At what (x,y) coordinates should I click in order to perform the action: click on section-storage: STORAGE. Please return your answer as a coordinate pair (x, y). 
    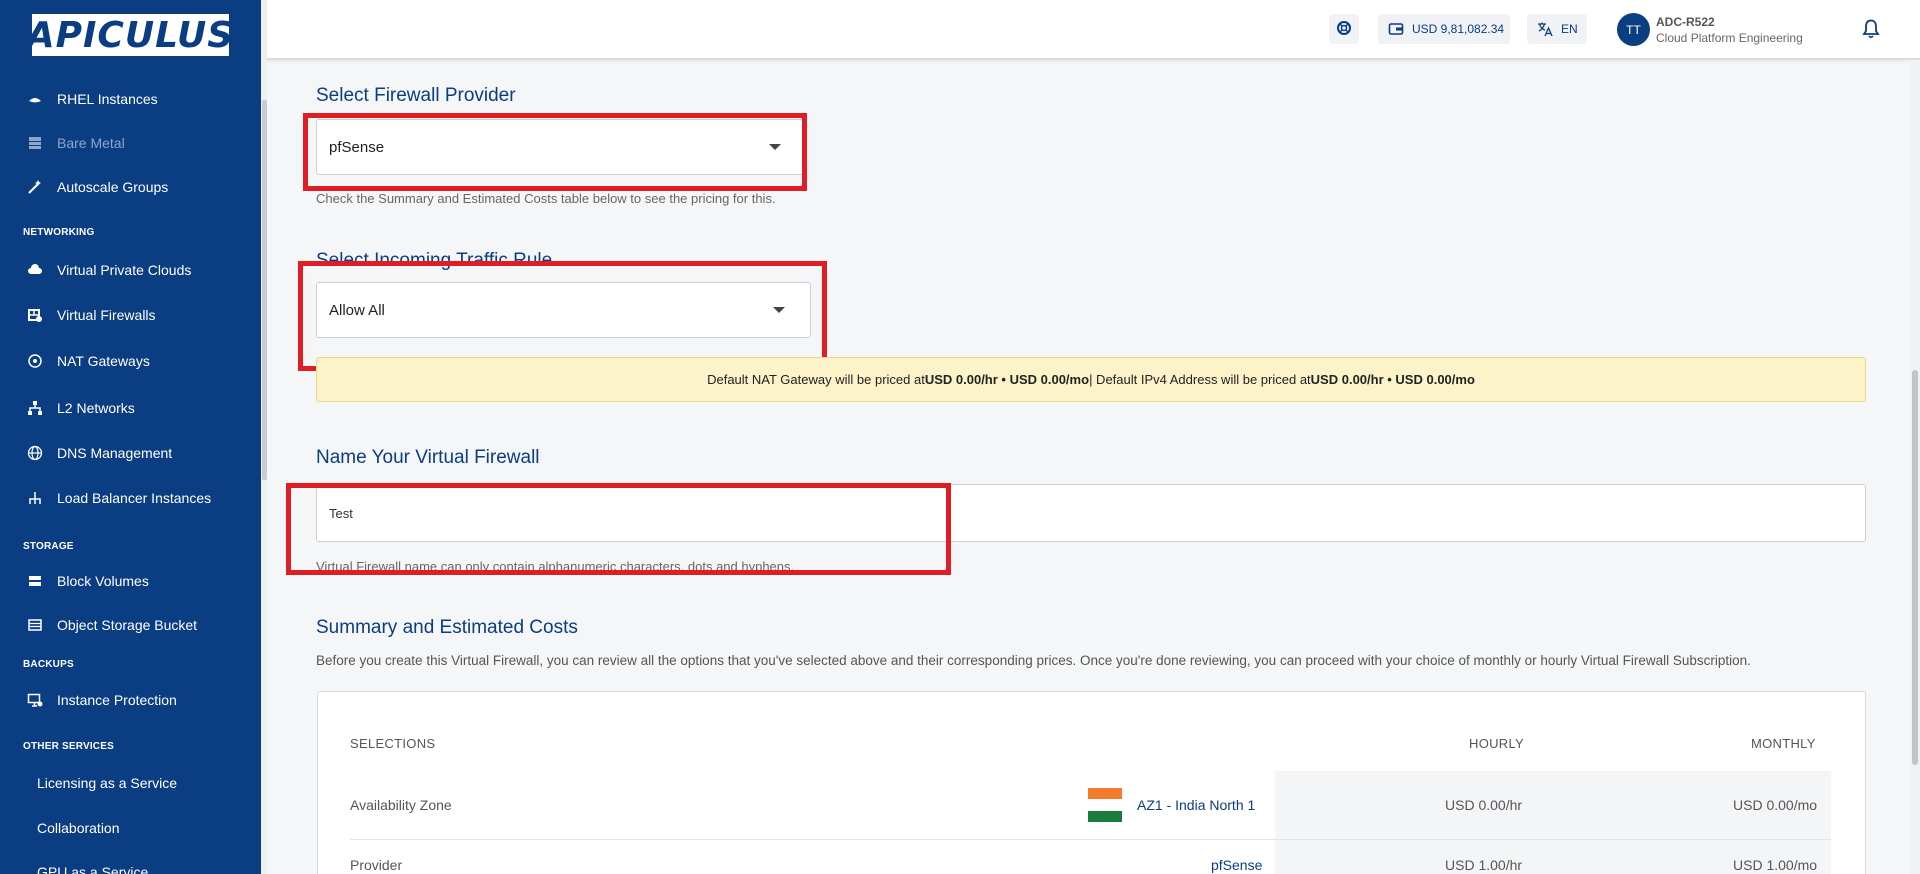
    Looking at the image, I should click on (48, 546).